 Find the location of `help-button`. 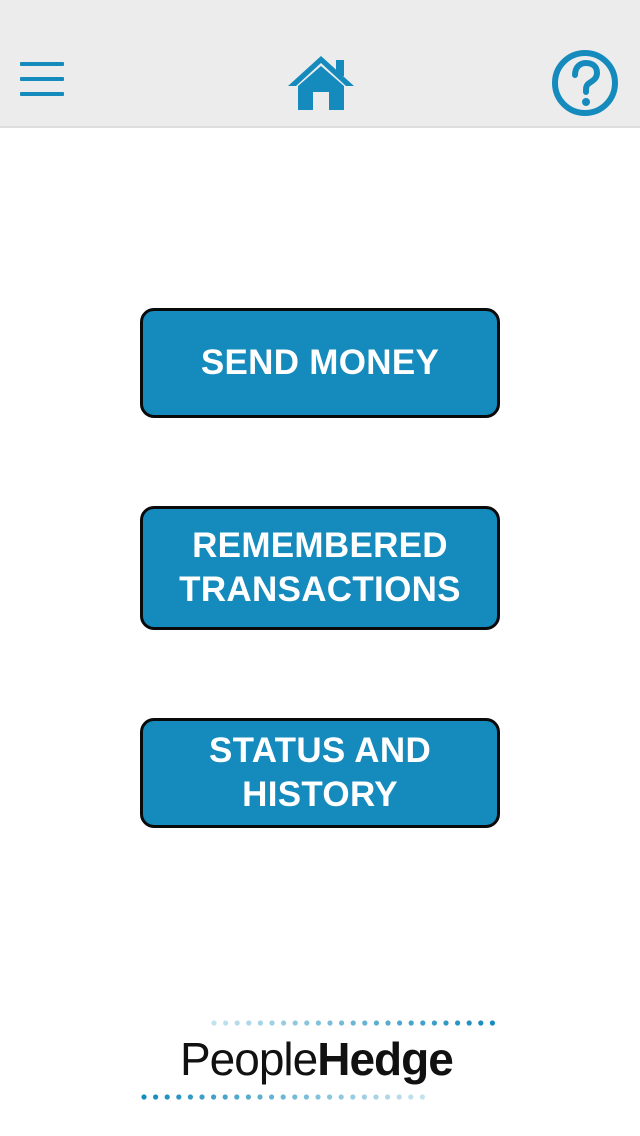

help-button is located at coordinates (585, 83).